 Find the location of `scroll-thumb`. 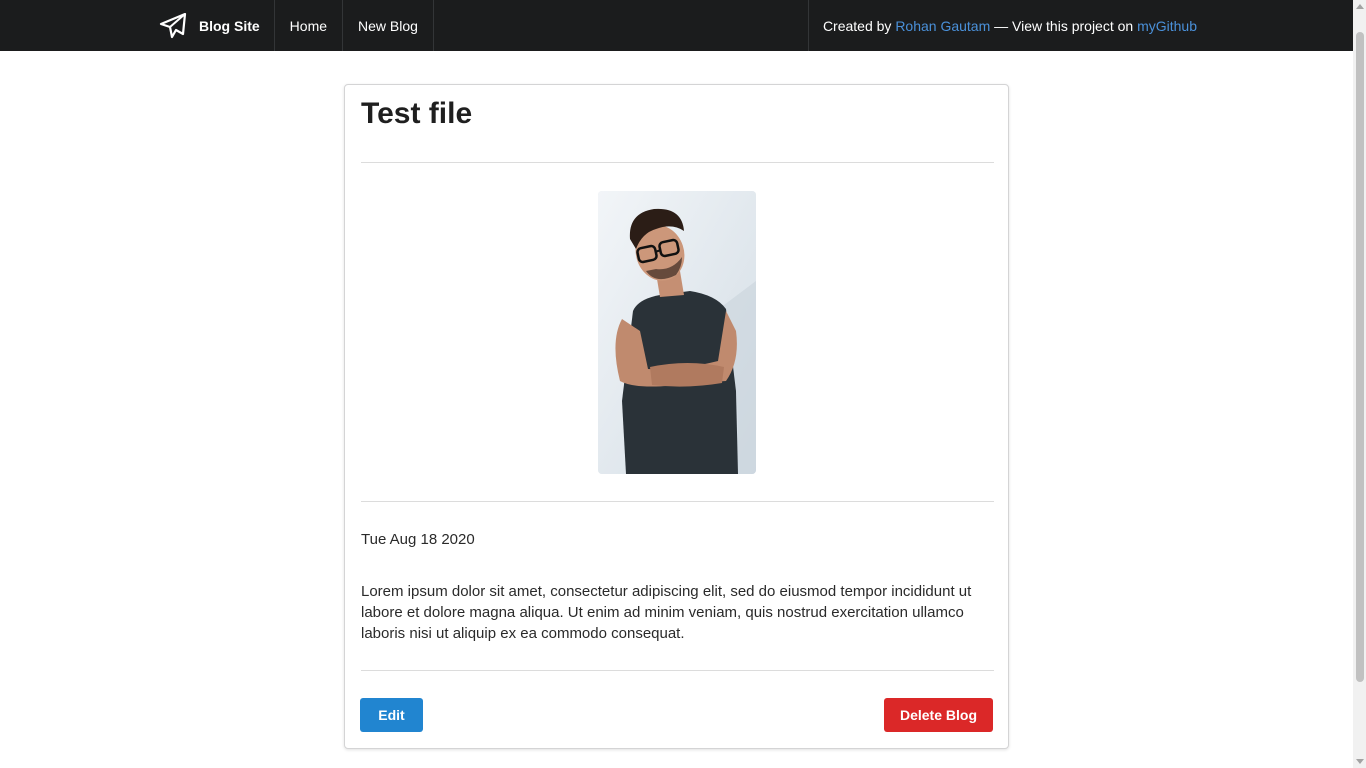

scroll-thumb is located at coordinates (1360, 357).